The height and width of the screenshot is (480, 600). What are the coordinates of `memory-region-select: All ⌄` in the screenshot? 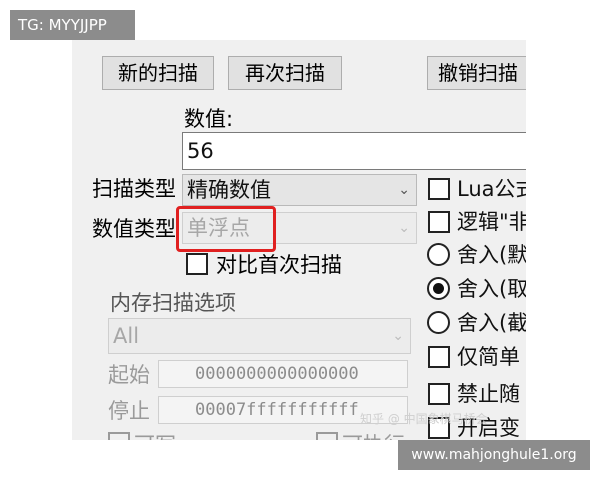 It's located at (259, 336).